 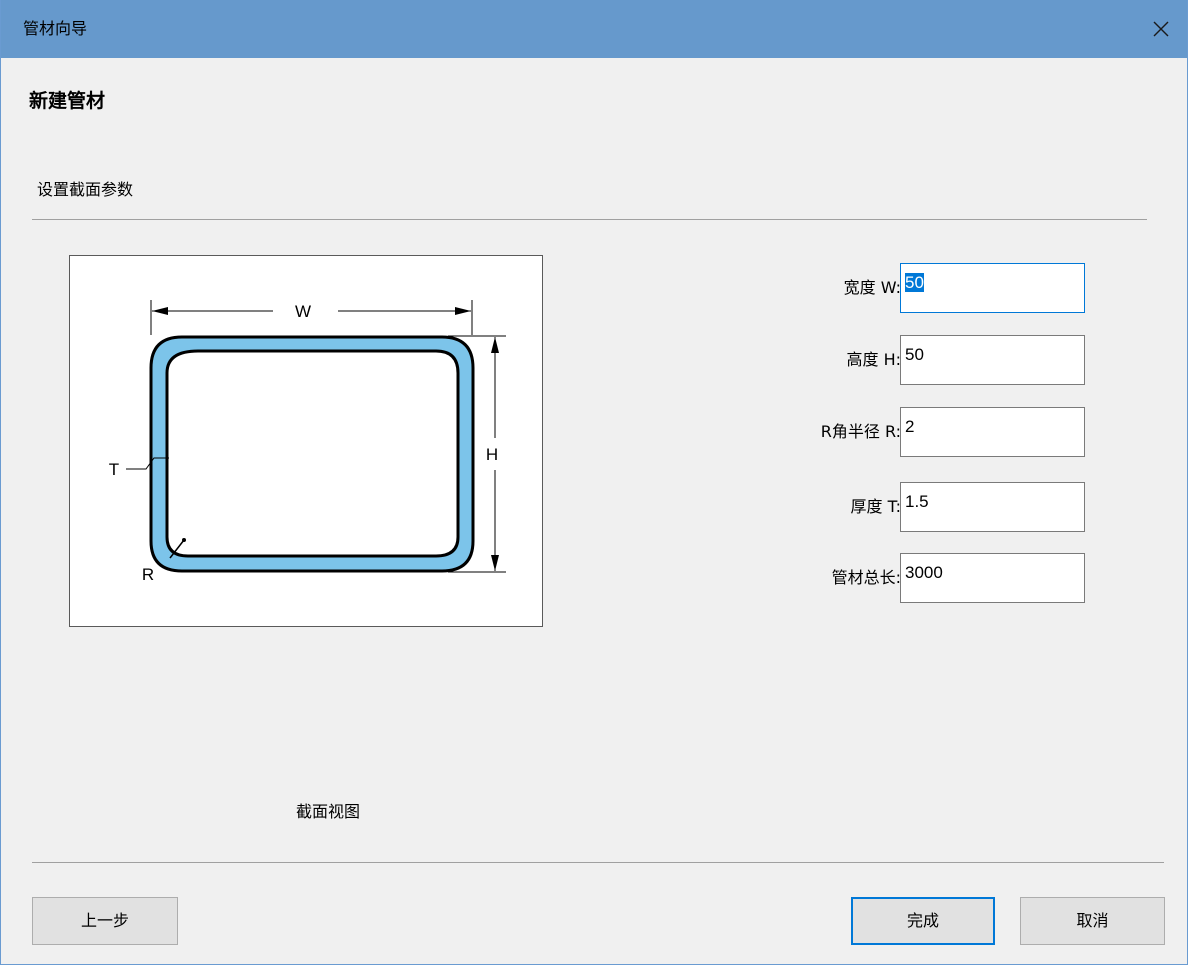 I want to click on page-subheading: 设置截面参数, so click(x=85, y=189).